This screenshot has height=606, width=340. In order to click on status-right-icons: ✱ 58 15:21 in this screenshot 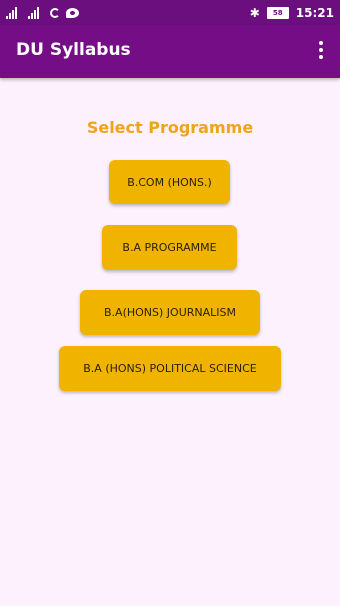, I will do `click(292, 12)`.